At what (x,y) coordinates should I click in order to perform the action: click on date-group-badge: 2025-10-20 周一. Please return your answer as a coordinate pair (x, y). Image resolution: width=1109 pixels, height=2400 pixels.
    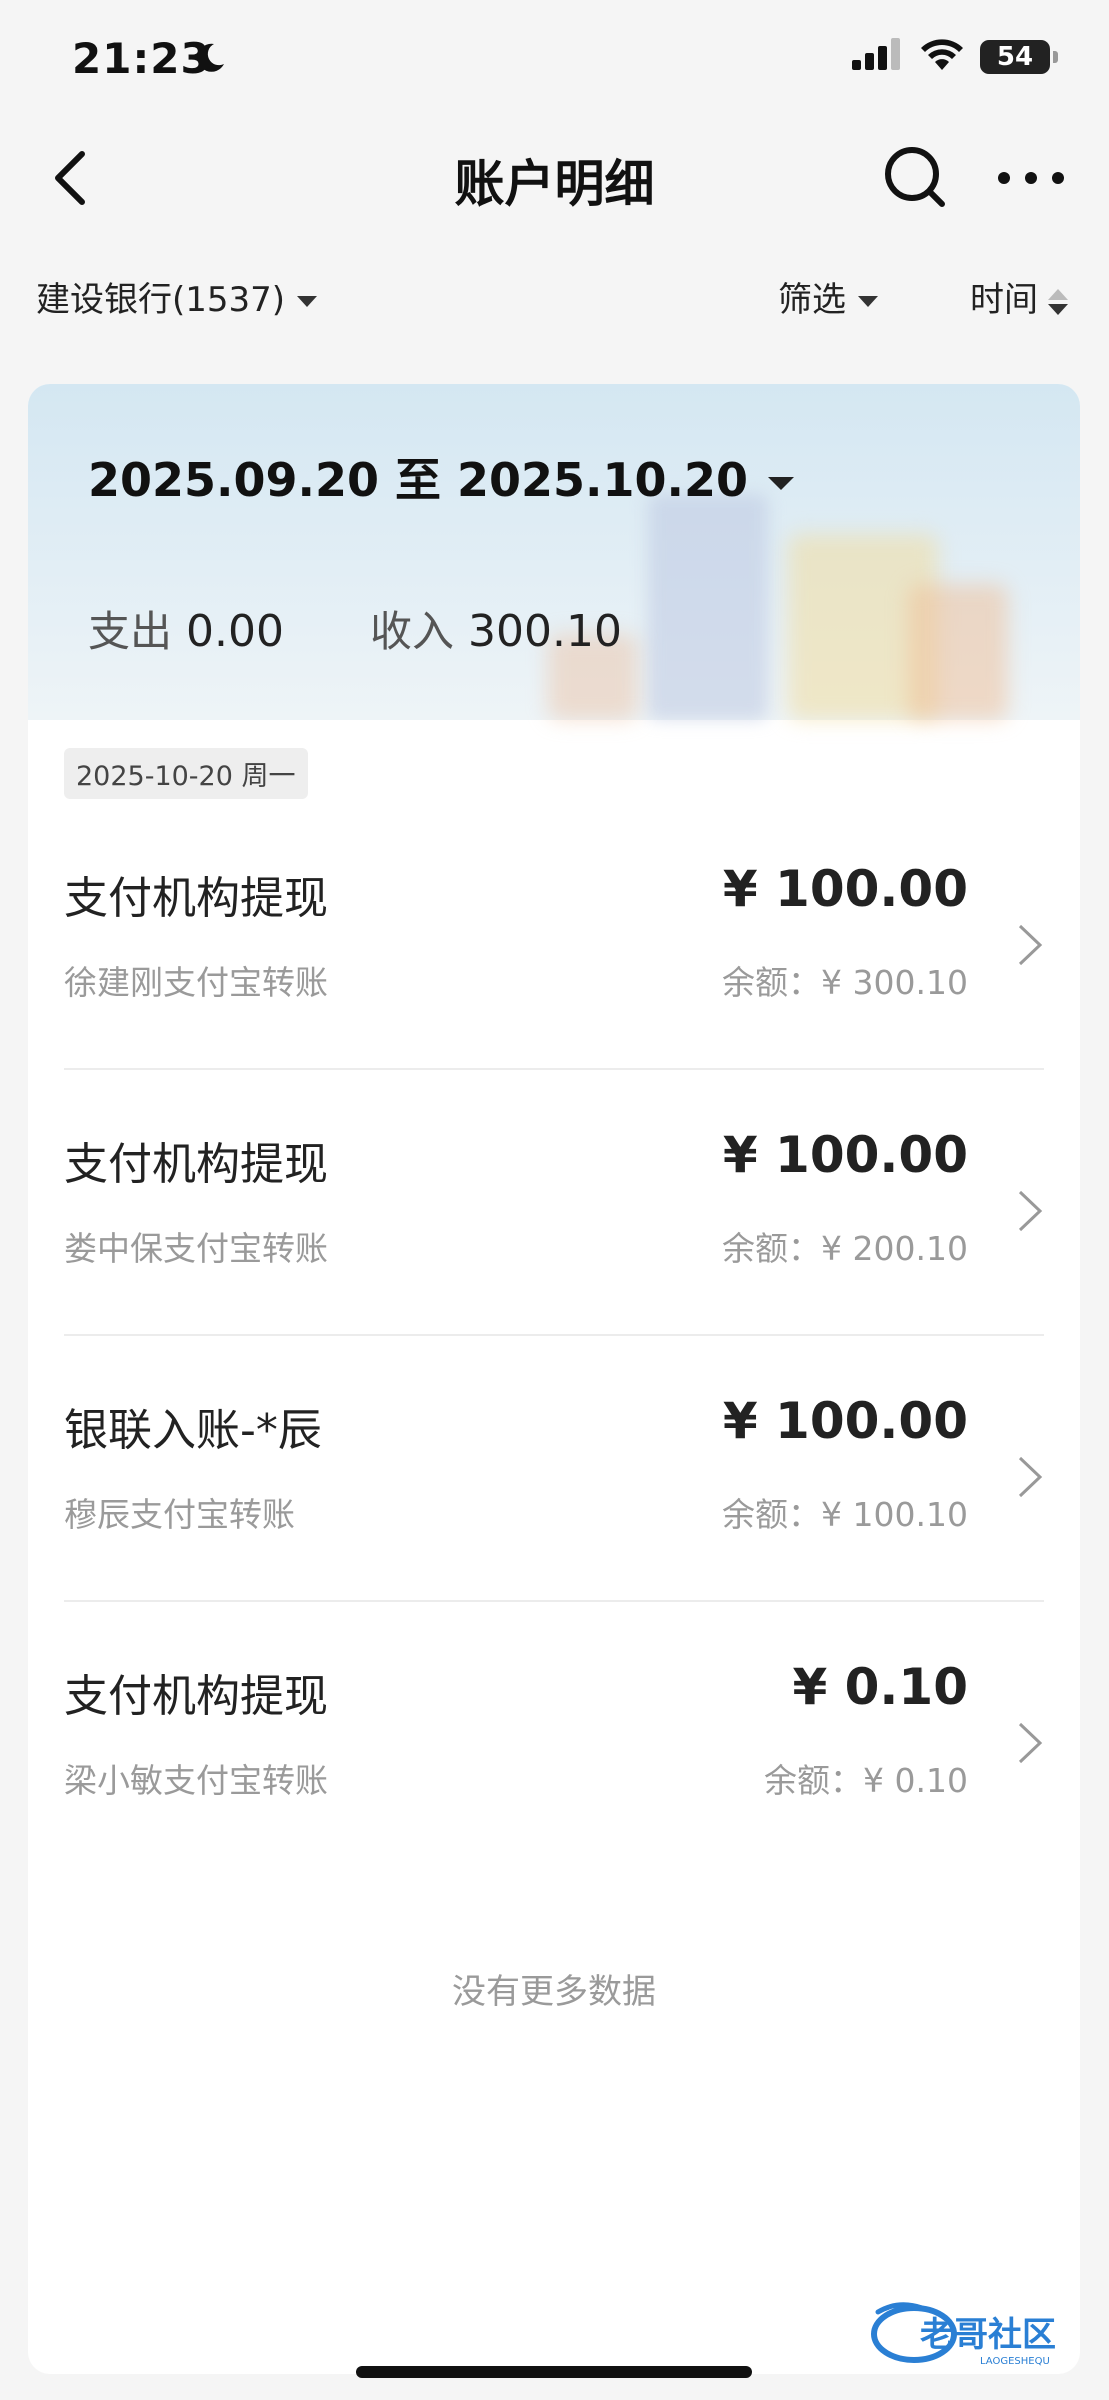
    Looking at the image, I should click on (186, 773).